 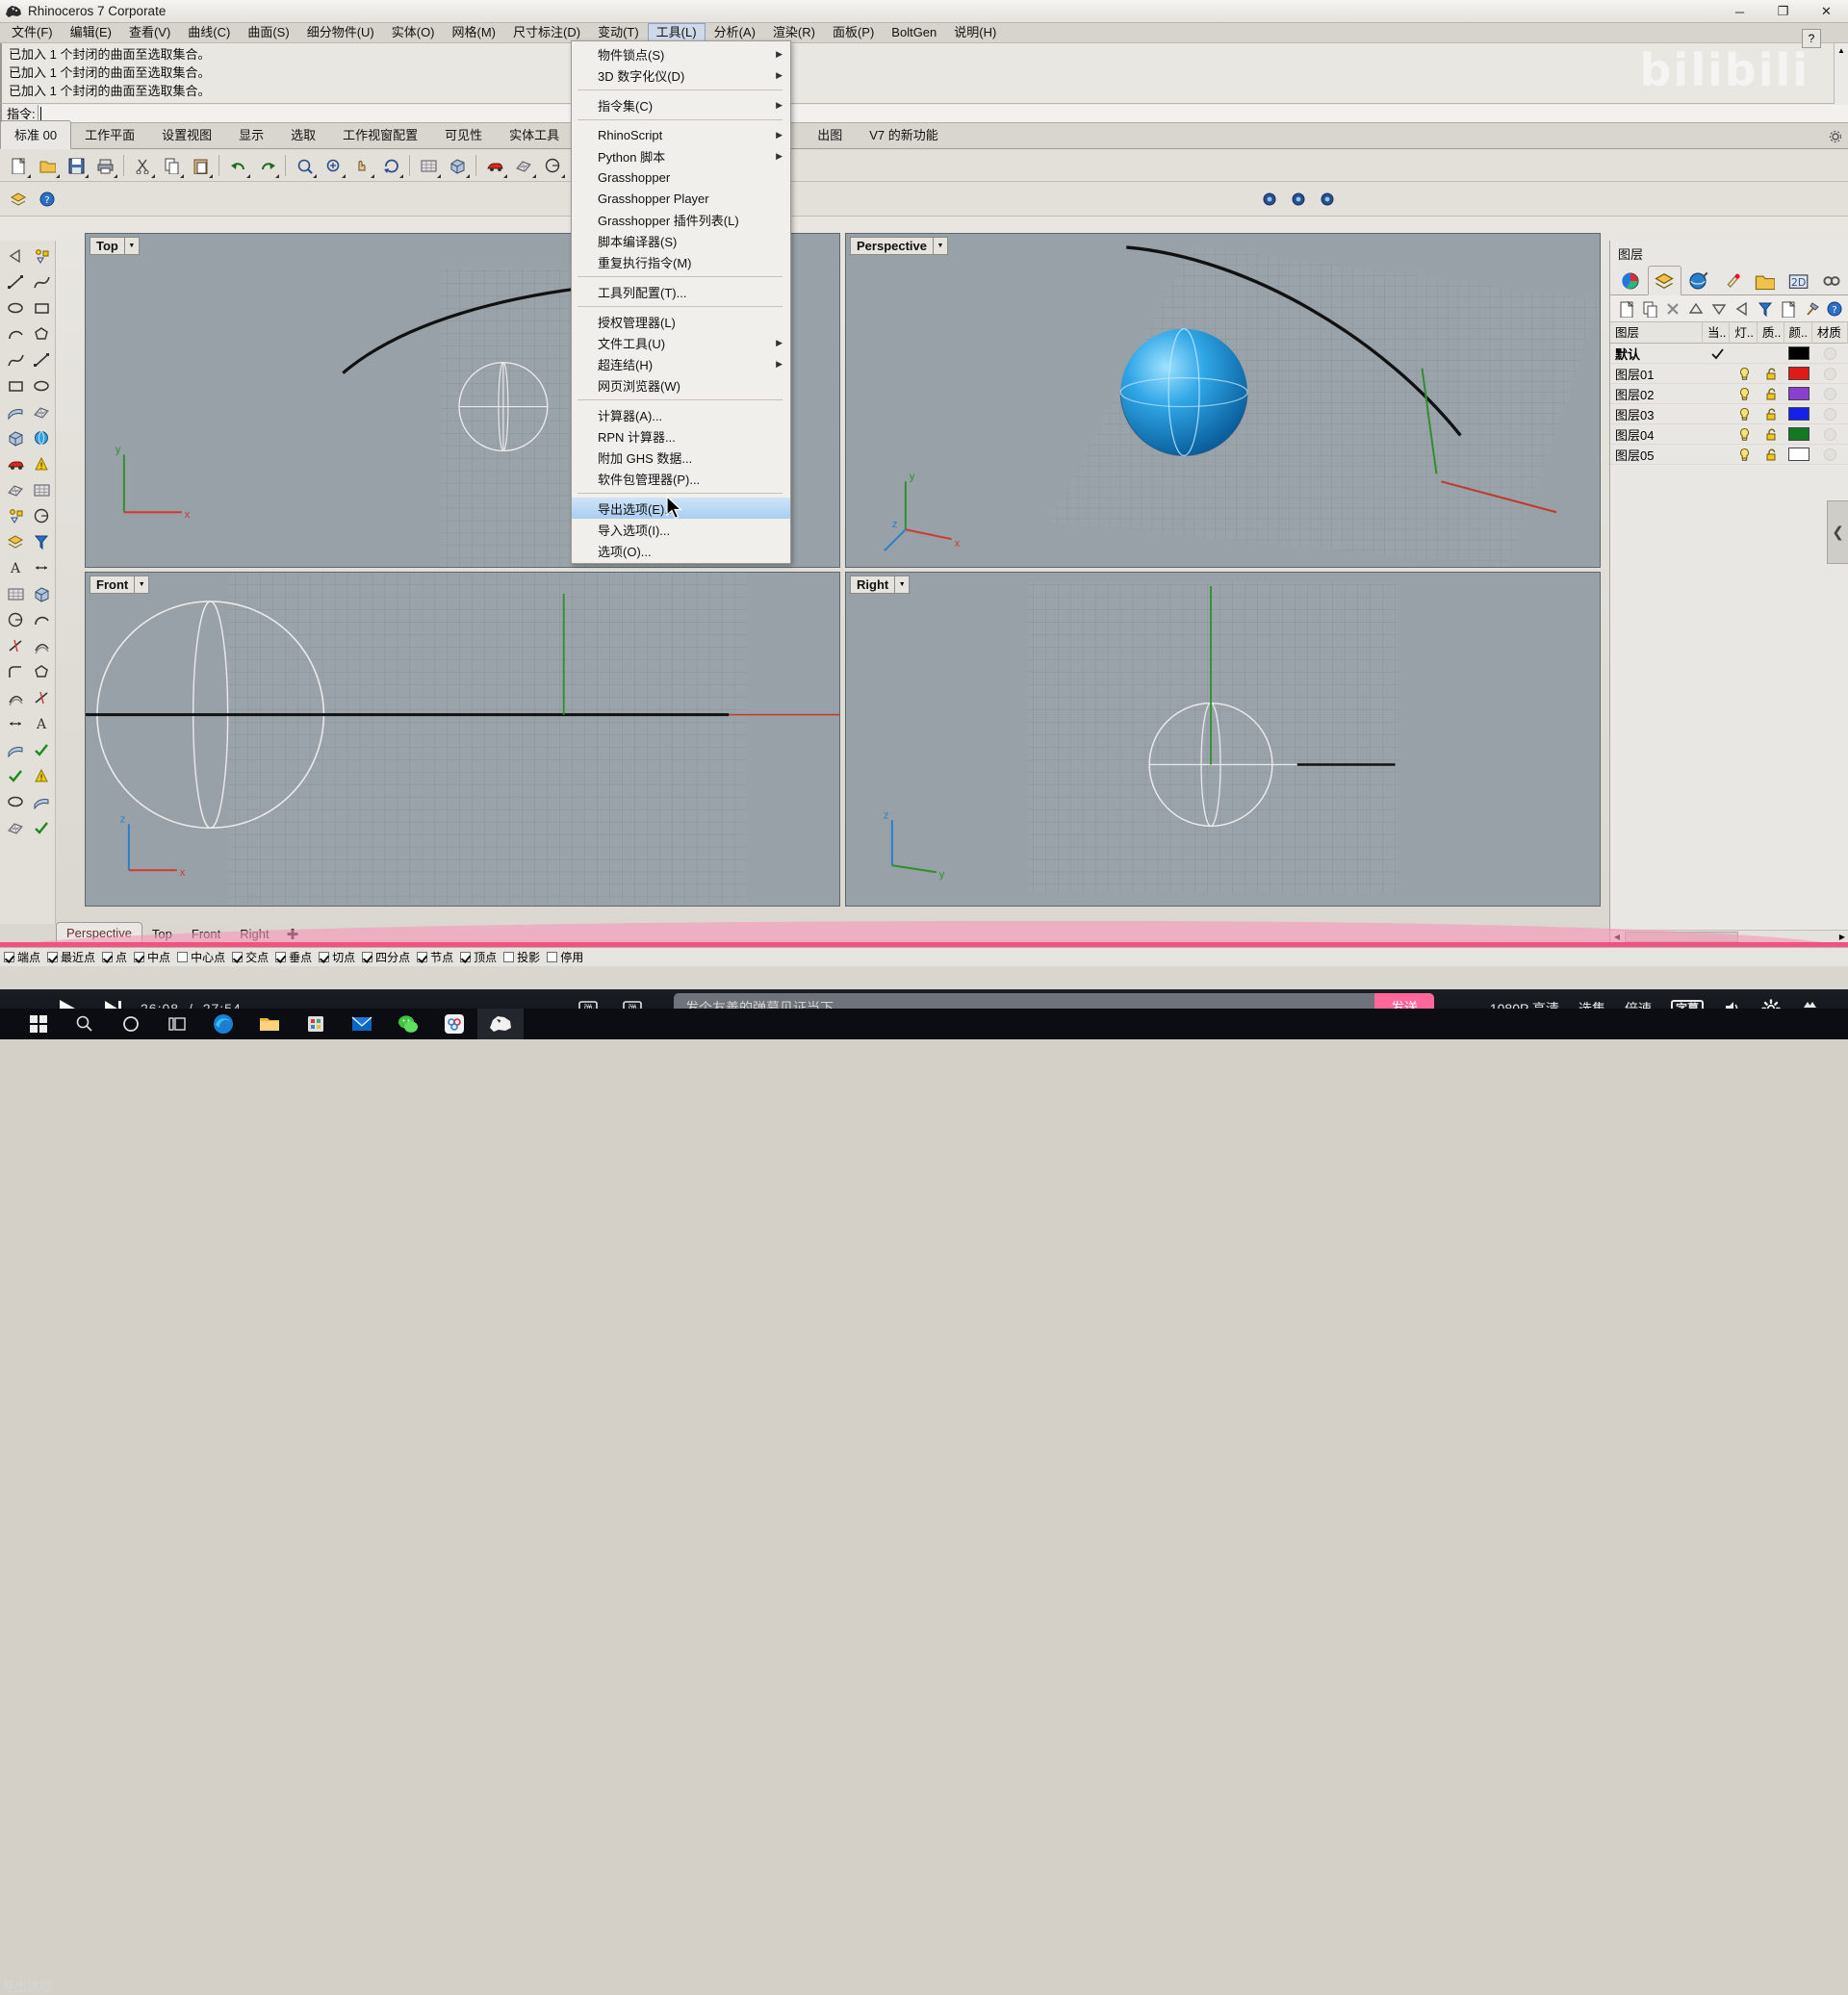 I want to click on color-wheel-icon, so click(x=1631, y=281).